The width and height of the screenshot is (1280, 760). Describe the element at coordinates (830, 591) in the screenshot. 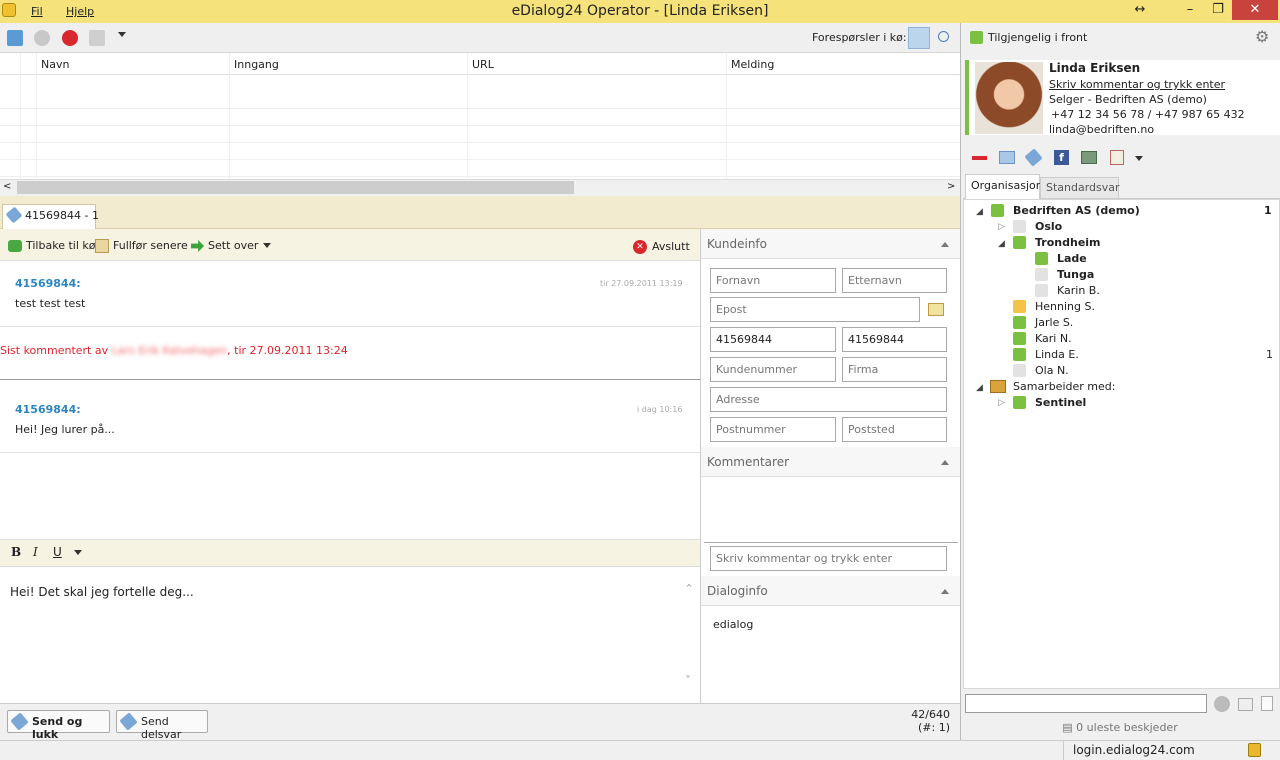

I see `dialog-info-header: Dialoginfo` at that location.